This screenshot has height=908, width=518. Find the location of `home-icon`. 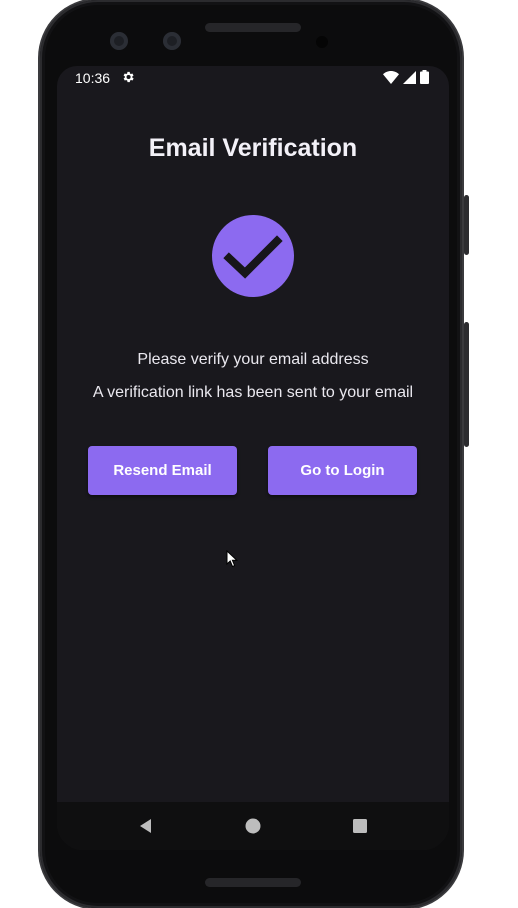

home-icon is located at coordinates (253, 826).